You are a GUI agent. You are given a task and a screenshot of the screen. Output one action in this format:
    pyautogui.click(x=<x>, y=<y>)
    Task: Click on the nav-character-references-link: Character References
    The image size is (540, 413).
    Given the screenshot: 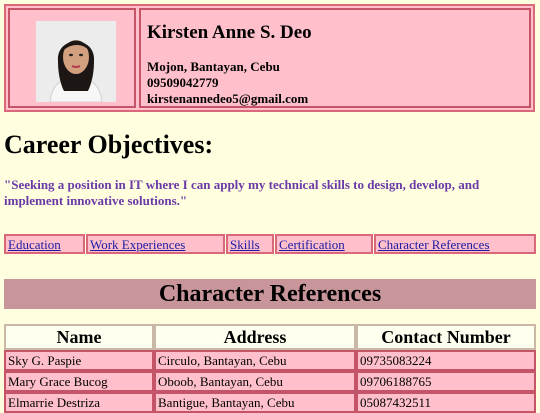 What is the action you would take?
    pyautogui.click(x=434, y=244)
    